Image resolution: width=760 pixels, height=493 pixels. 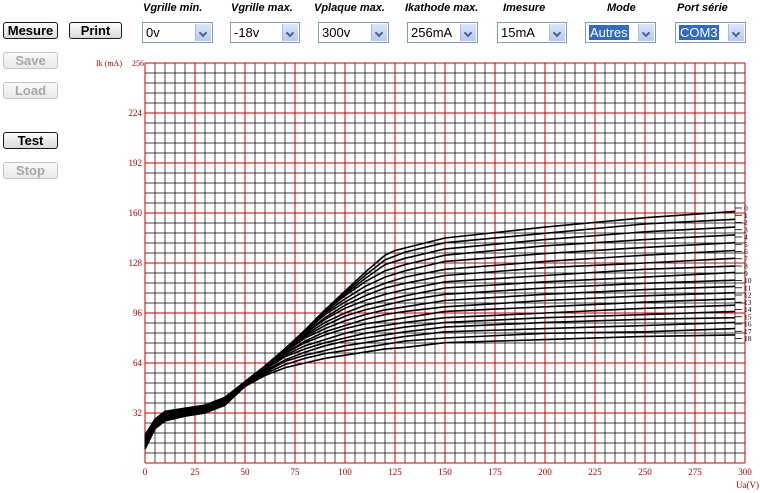 What do you see at coordinates (595, 472) in the screenshot?
I see `x-tick-label: 225` at bounding box center [595, 472].